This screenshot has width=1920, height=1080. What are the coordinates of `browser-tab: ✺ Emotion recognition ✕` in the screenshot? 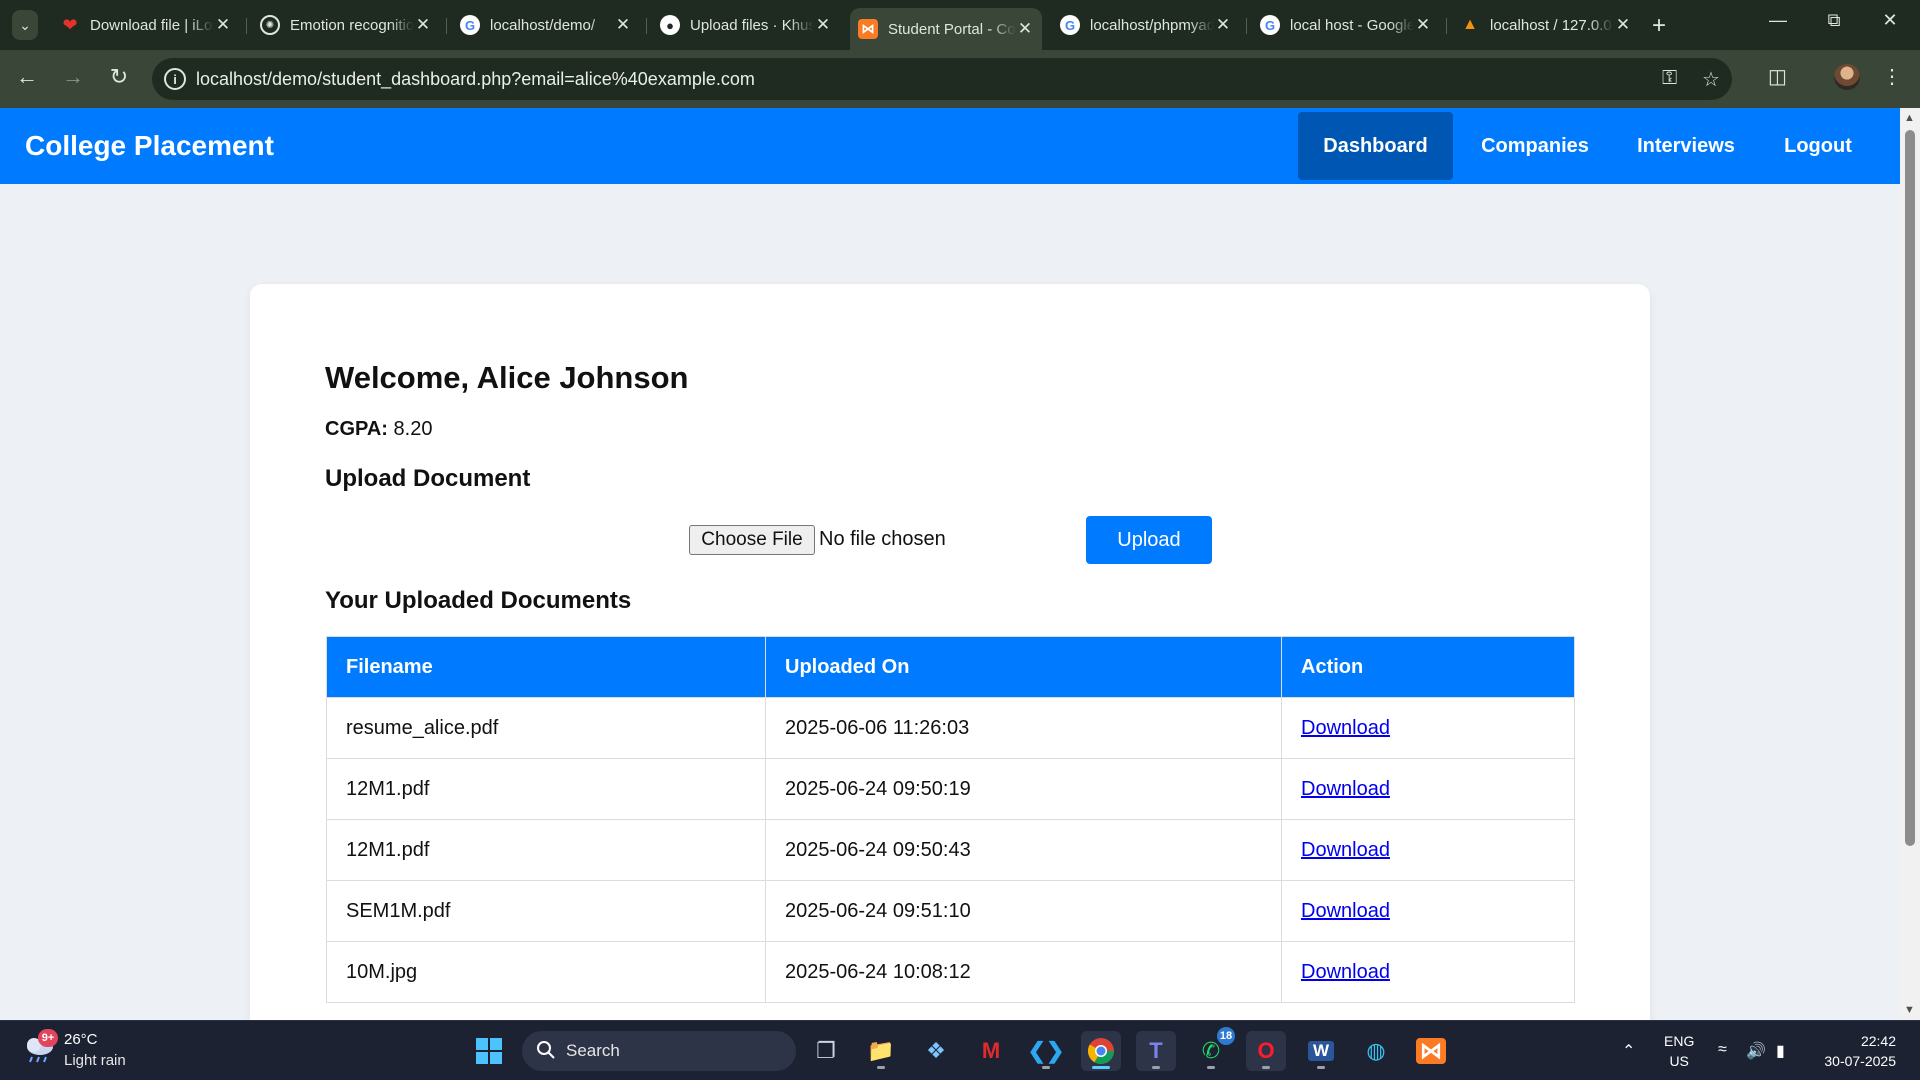 It's located at (346, 25).